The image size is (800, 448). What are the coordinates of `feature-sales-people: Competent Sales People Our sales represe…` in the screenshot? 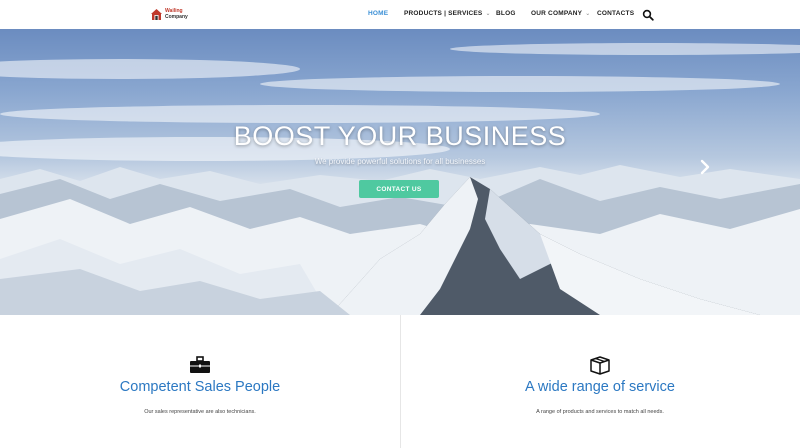 It's located at (200, 381).